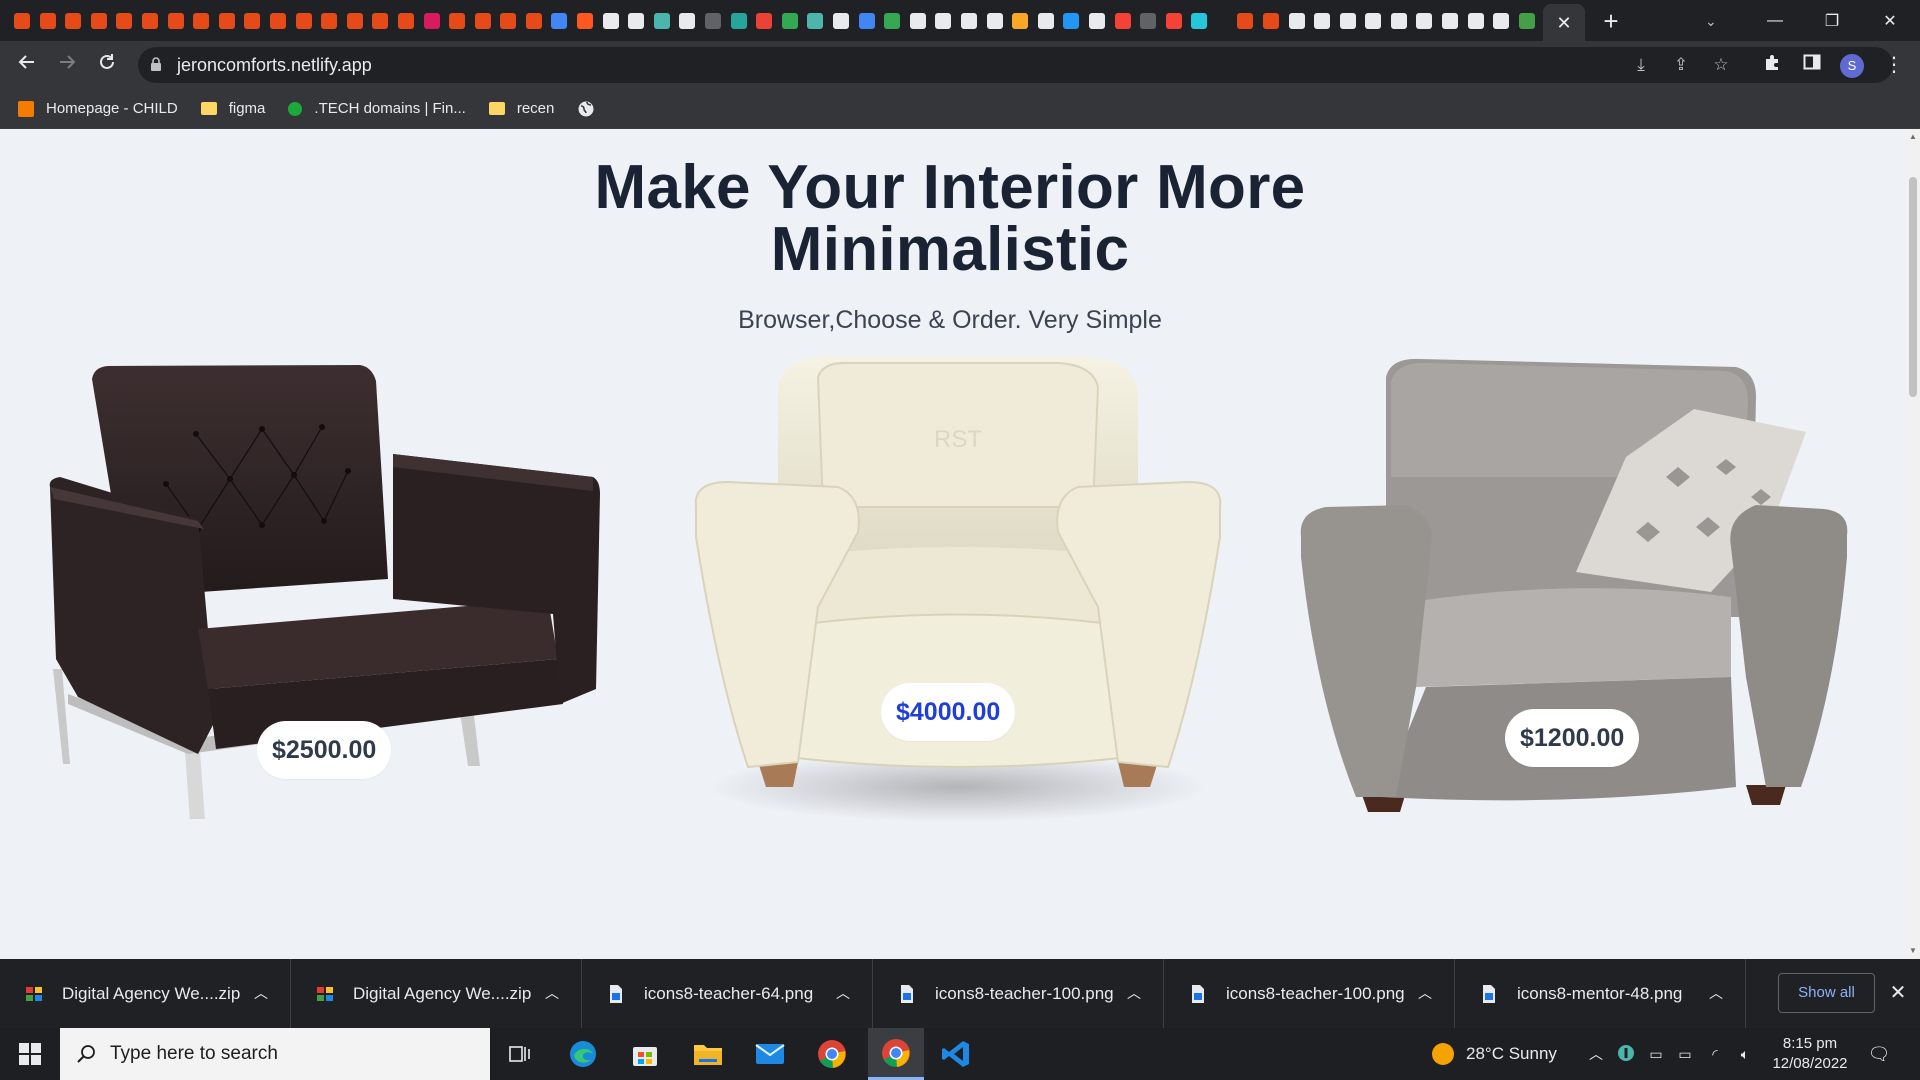 The height and width of the screenshot is (1080, 1920). What do you see at coordinates (1656, 1054) in the screenshot?
I see `meet-now-icon: ▭` at bounding box center [1656, 1054].